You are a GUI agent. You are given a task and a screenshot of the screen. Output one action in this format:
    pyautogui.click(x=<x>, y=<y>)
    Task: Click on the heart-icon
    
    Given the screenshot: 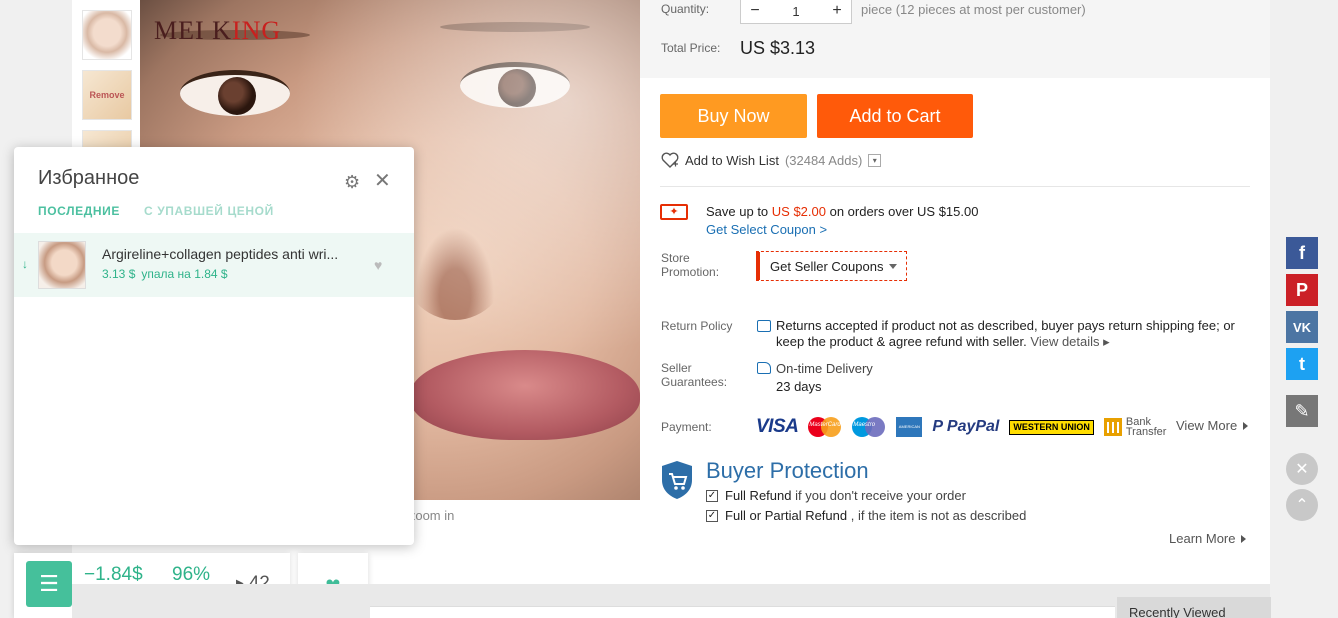 What is the action you would take?
    pyautogui.click(x=670, y=160)
    